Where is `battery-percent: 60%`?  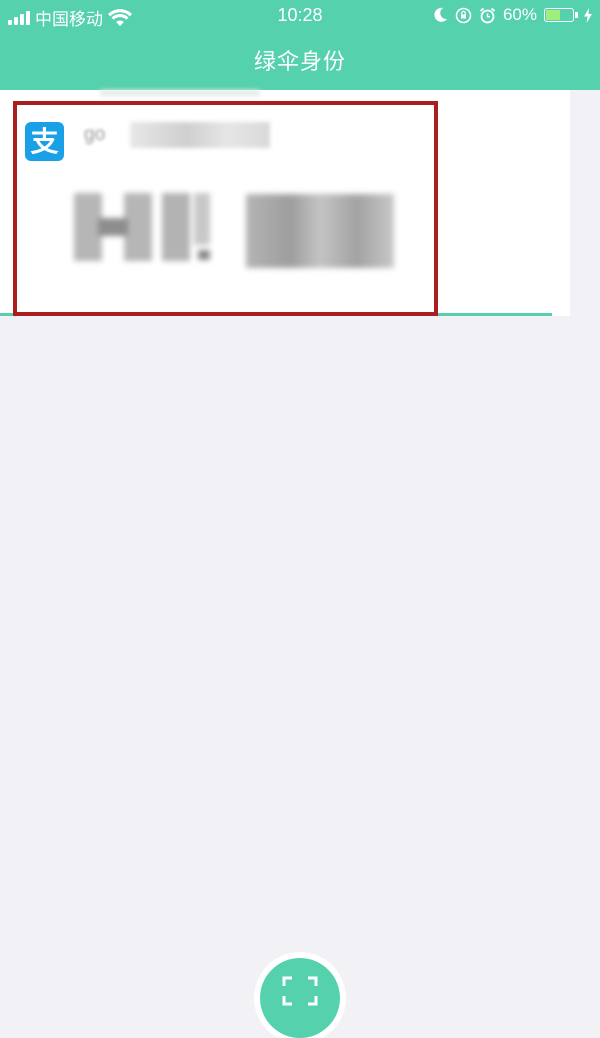
battery-percent: 60% is located at coordinates (519, 14).